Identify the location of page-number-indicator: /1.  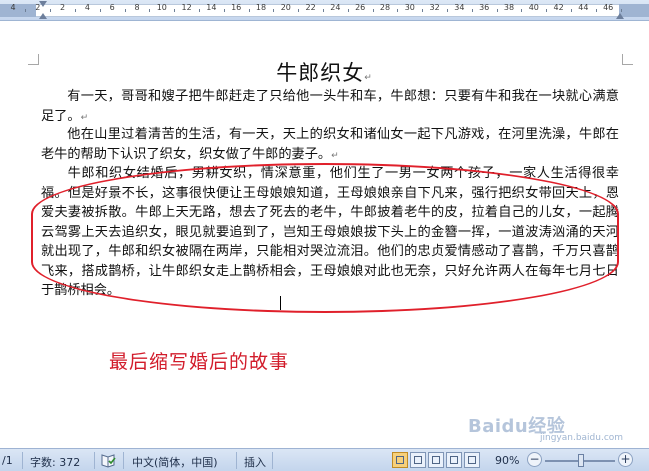
(7, 460).